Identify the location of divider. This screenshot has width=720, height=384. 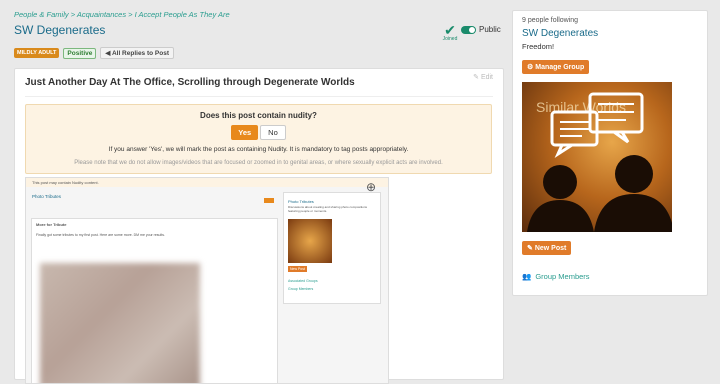
(259, 96).